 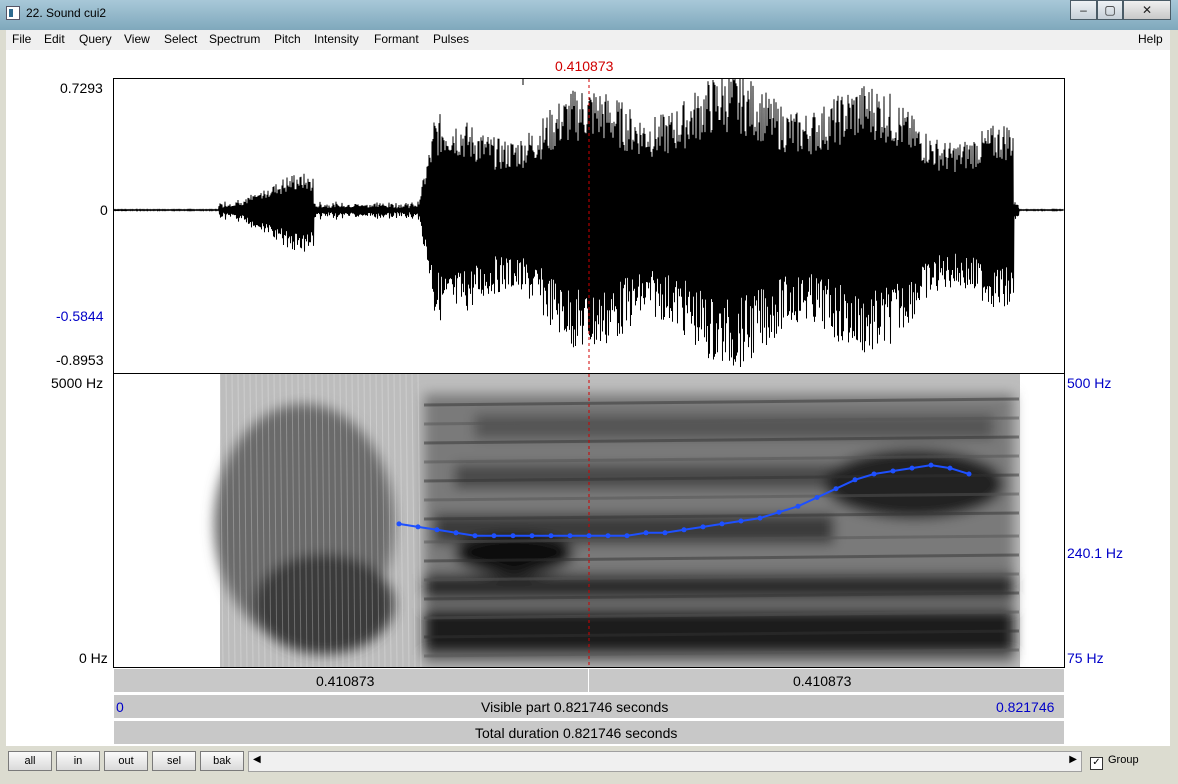 I want to click on waveform-max-label: 0.7293, so click(x=81, y=88).